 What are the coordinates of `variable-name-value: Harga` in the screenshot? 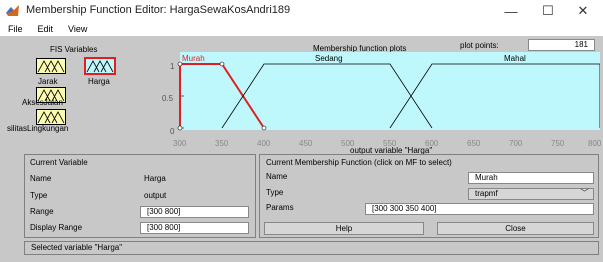 It's located at (155, 178).